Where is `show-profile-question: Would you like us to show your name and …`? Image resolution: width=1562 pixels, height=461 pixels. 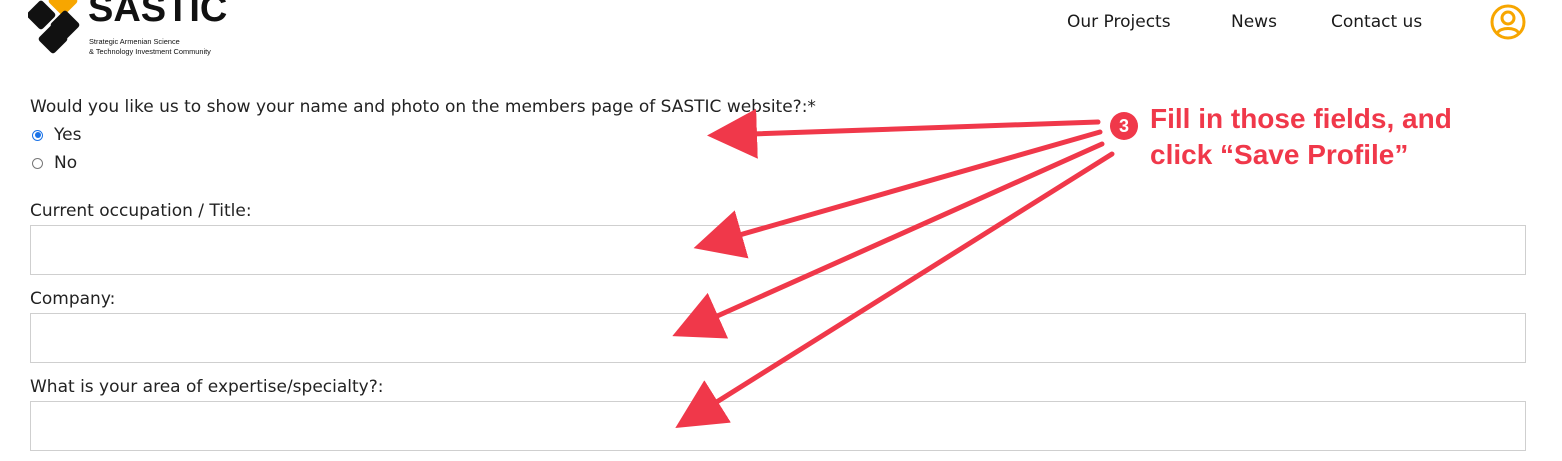
show-profile-question: Would you like us to show your name and … is located at coordinates (423, 107).